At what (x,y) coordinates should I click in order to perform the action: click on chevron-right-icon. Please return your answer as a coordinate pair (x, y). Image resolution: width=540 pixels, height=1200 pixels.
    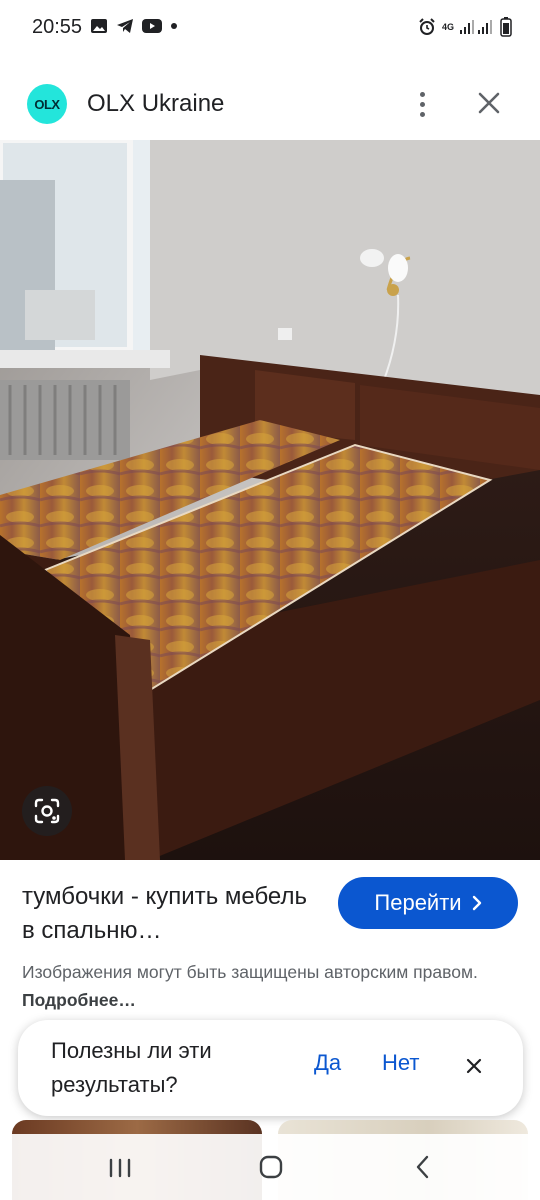
    Looking at the image, I should click on (476, 903).